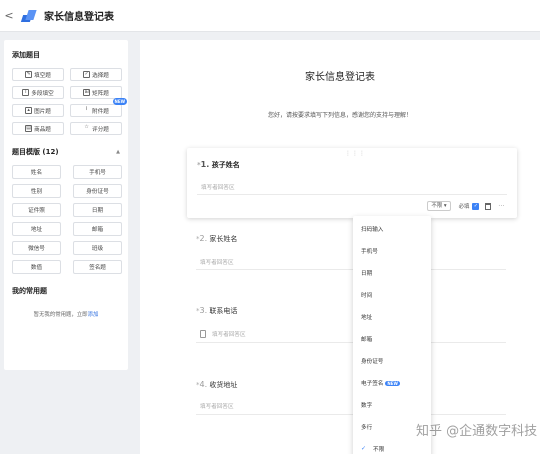 This screenshot has height=454, width=540. I want to click on question-label: *1. 孩子姓名, so click(218, 165).